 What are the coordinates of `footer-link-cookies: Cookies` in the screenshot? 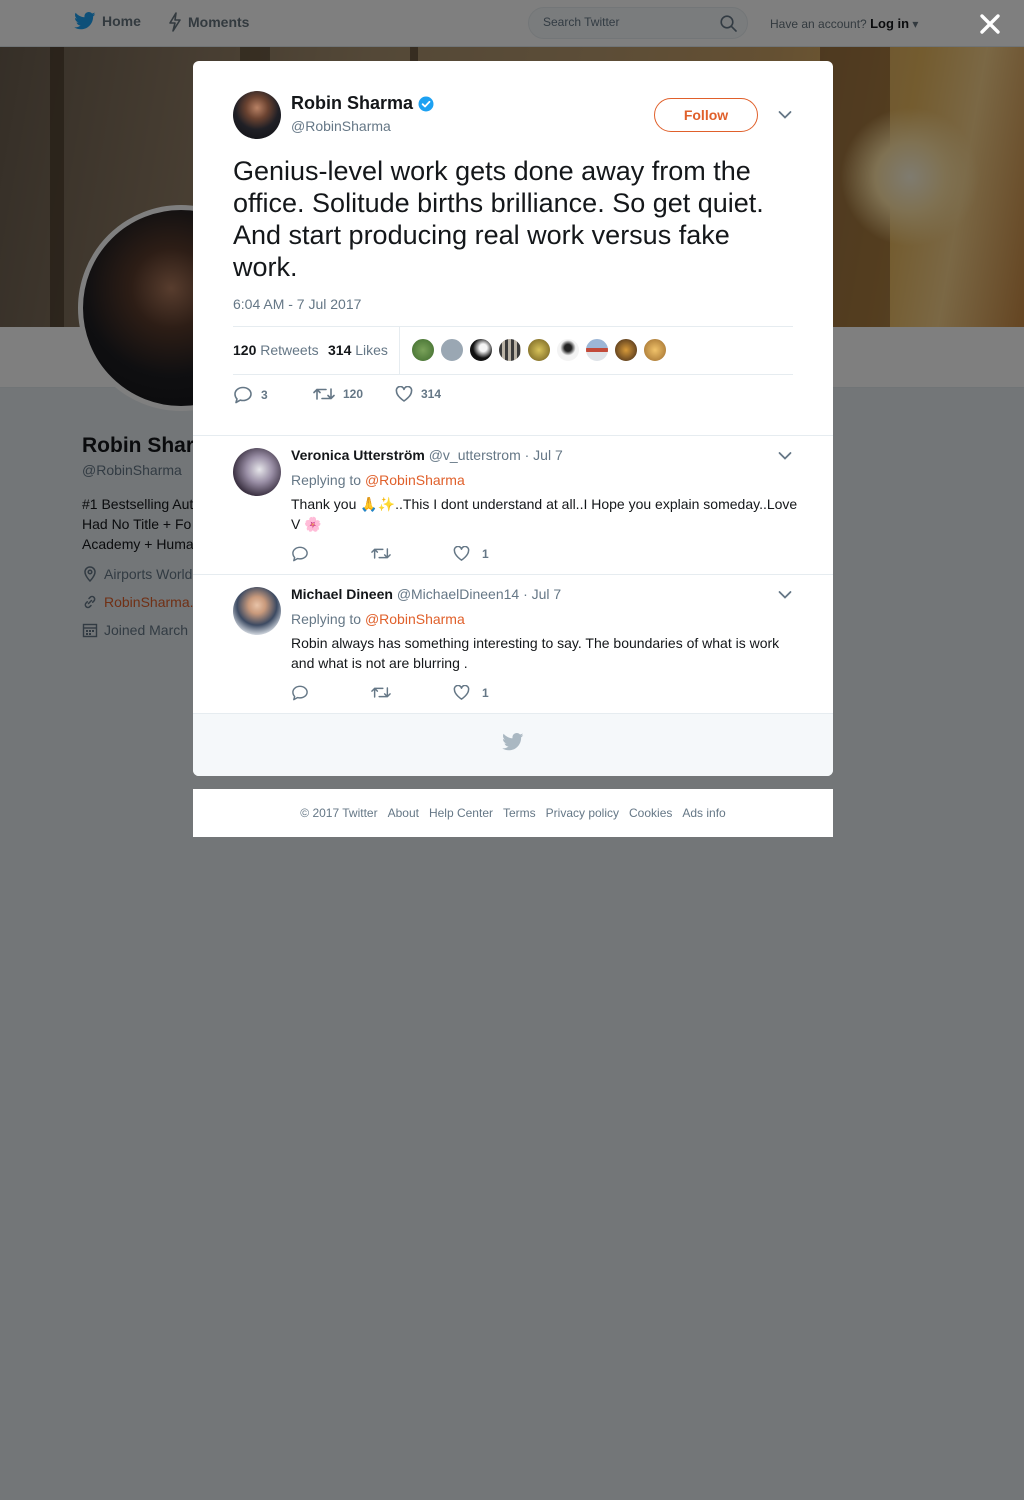 It's located at (650, 813).